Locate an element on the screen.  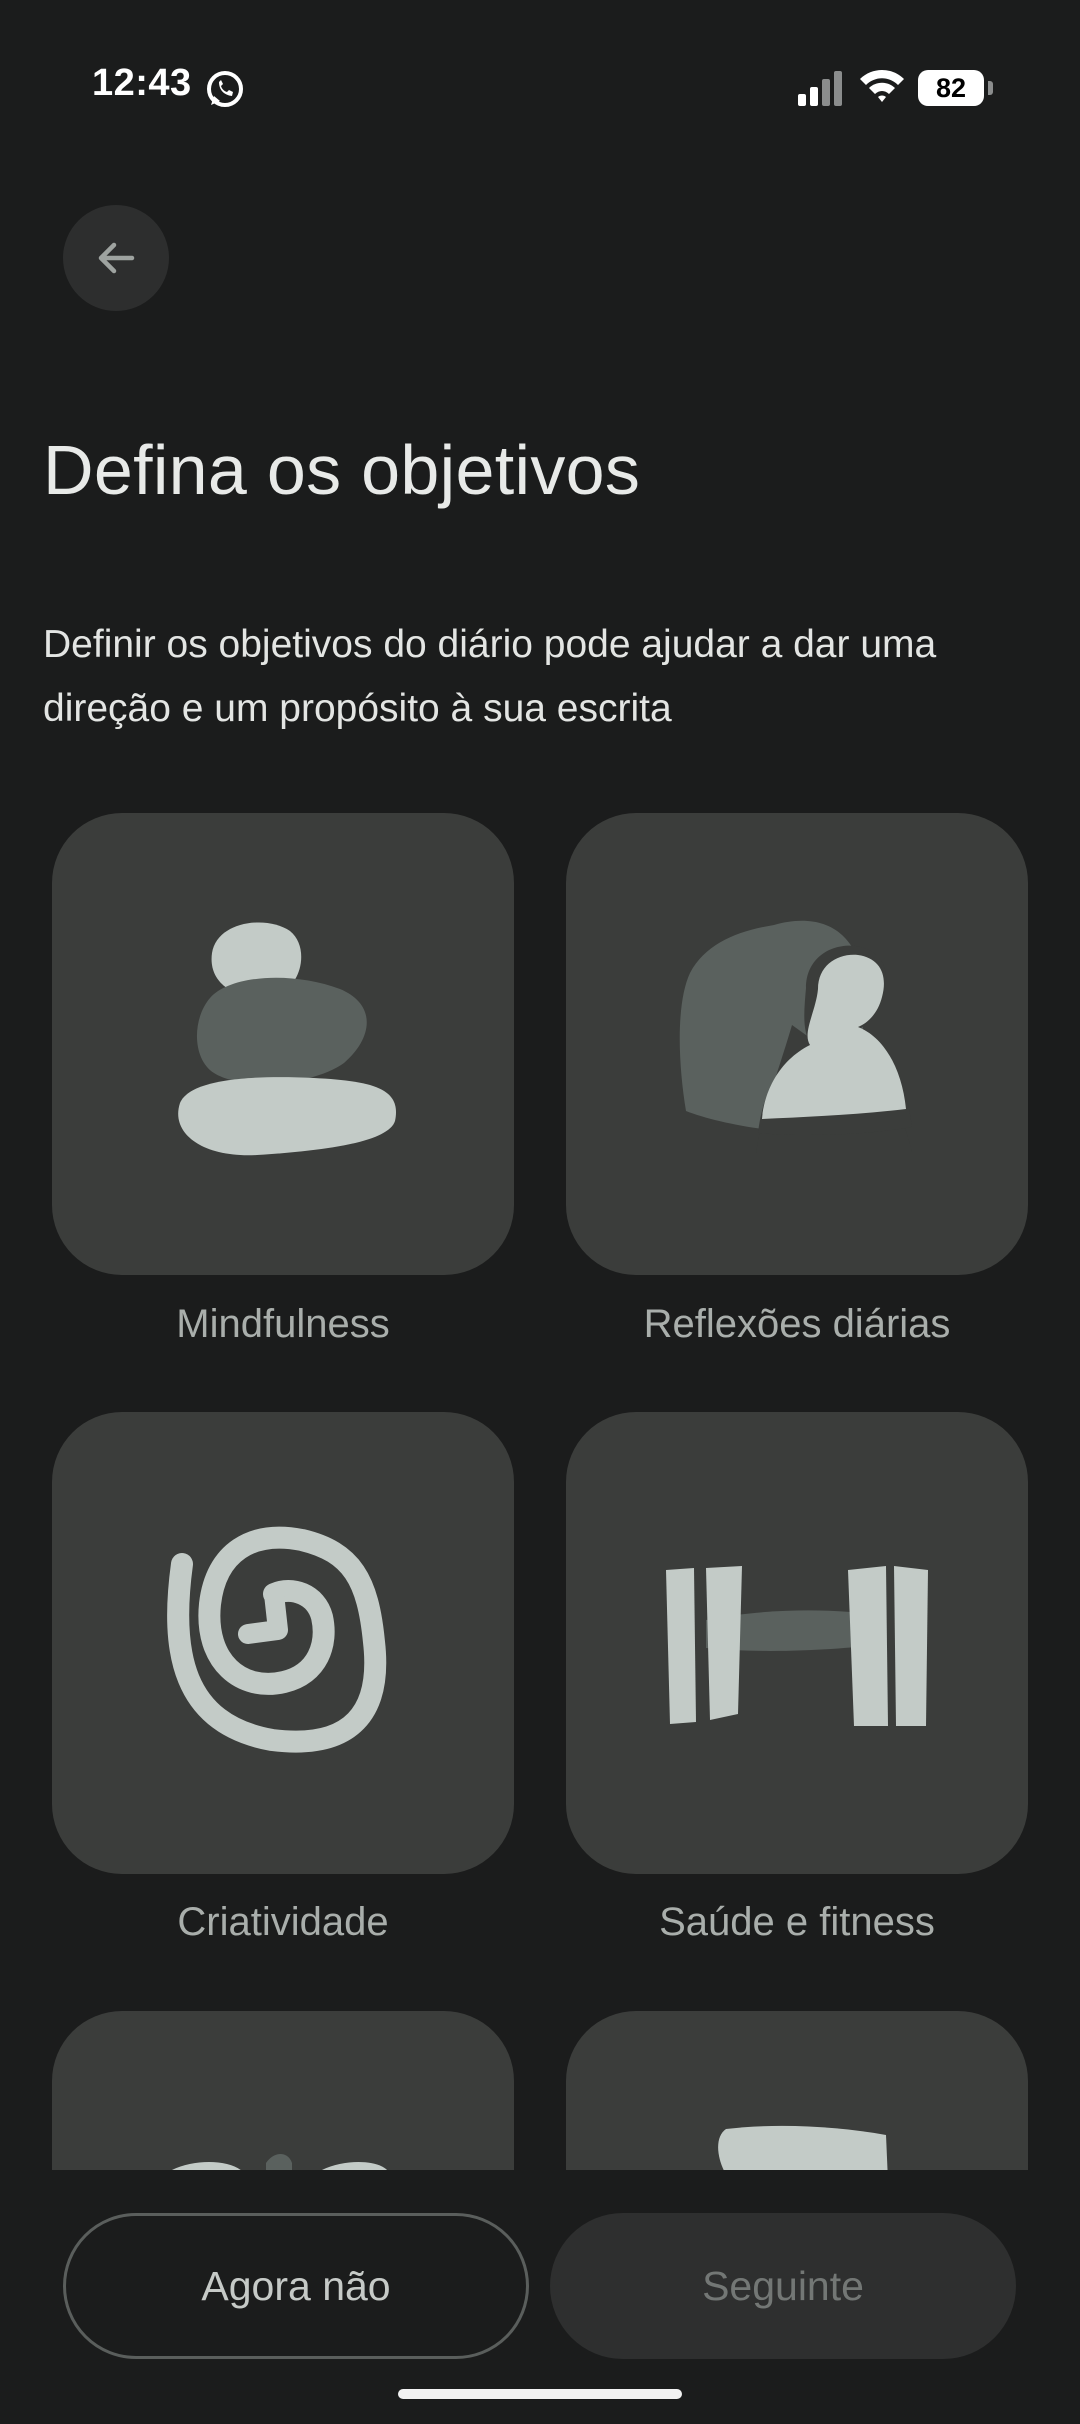
goal-label-creativity: Criatividade is located at coordinates (283, 1922).